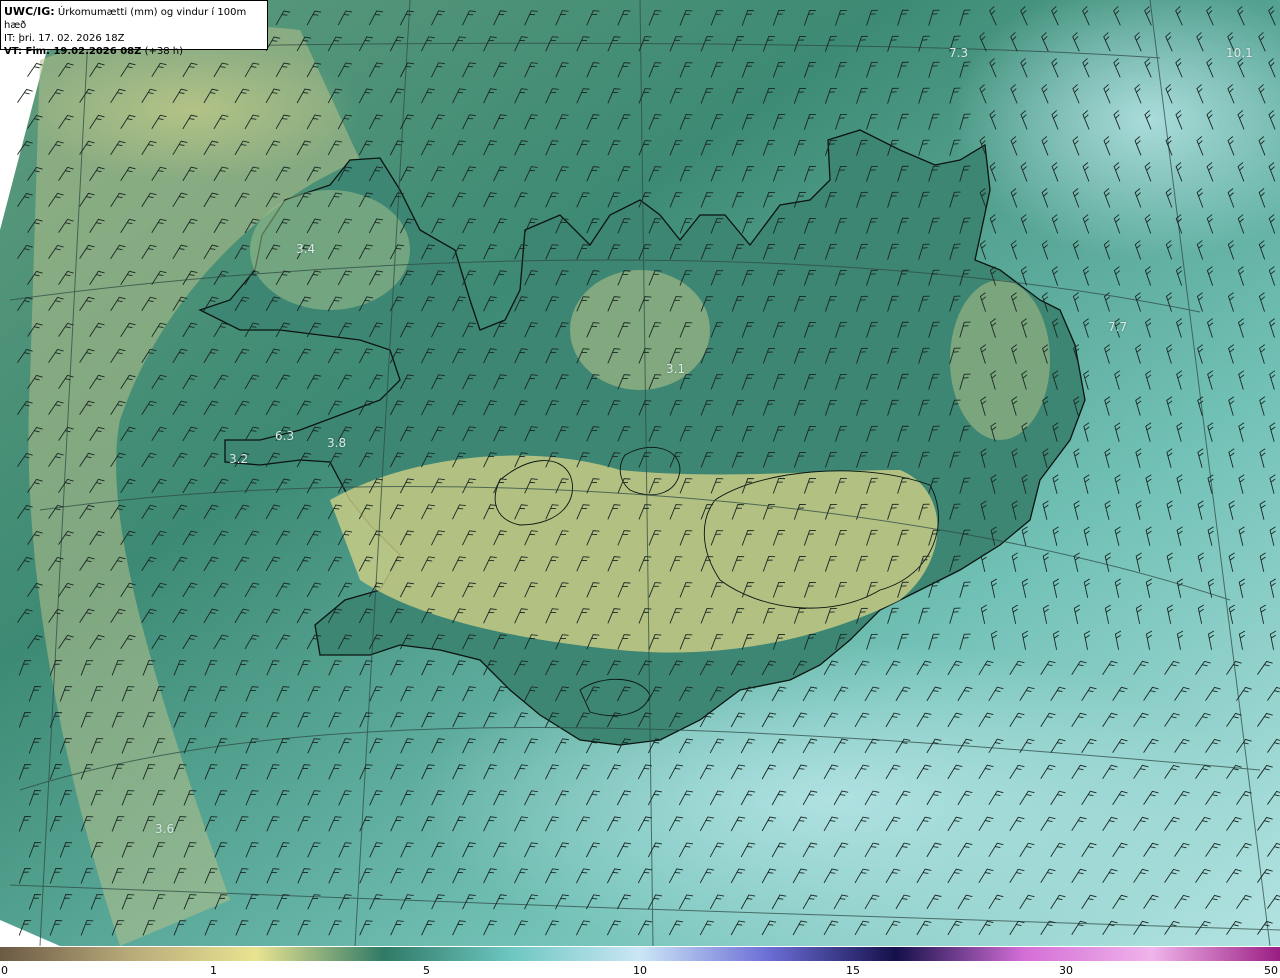 The image size is (1280, 978). What do you see at coordinates (29, 11) in the screenshot?
I see `model-label: UWC/IG:` at bounding box center [29, 11].